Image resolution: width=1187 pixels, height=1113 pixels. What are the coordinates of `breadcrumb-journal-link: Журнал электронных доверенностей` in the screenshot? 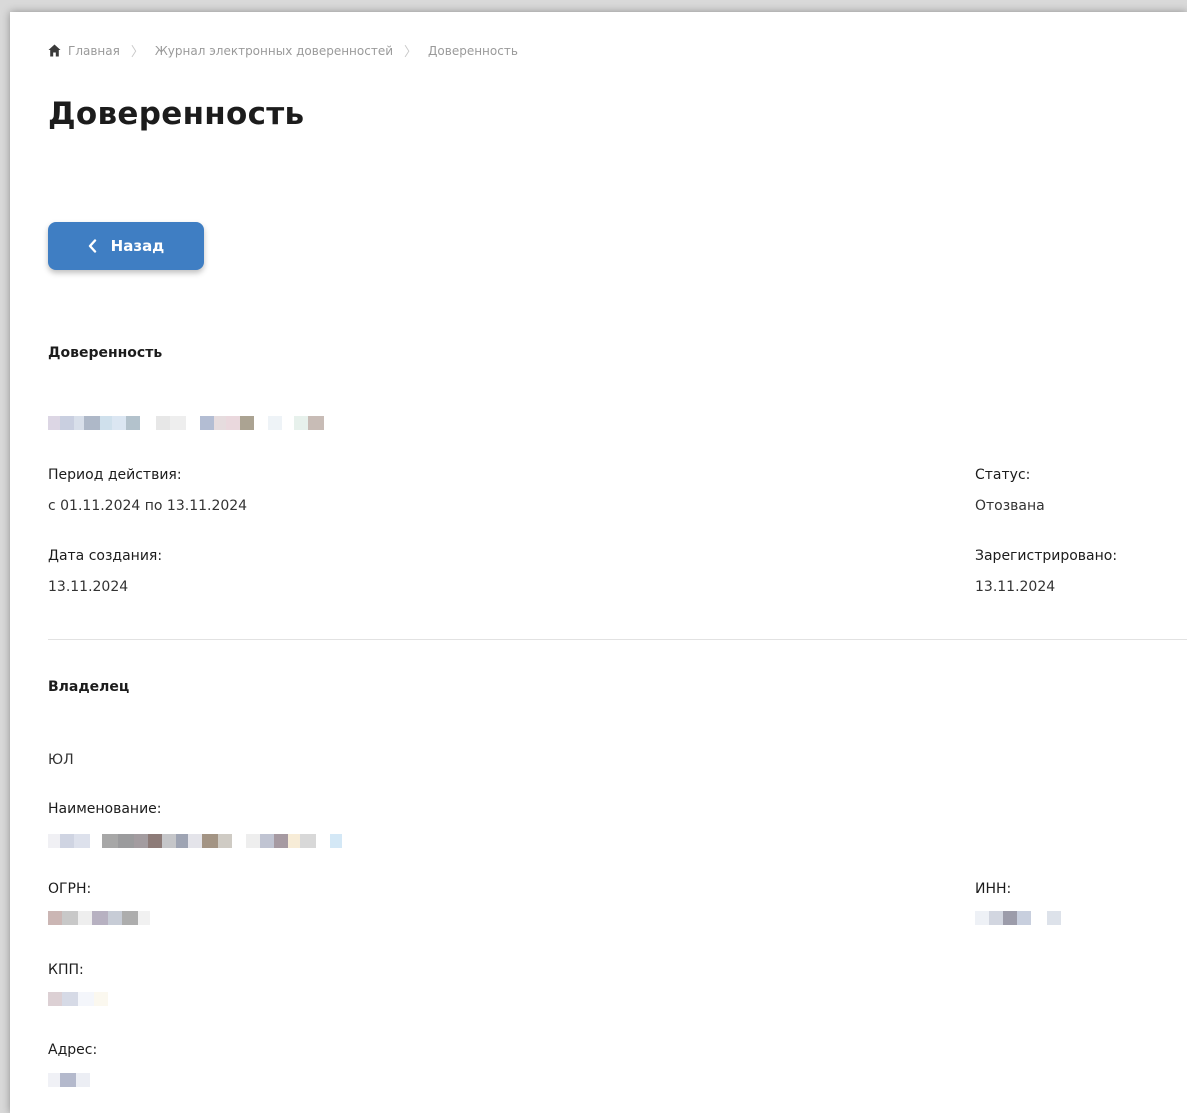 It's located at (274, 51).